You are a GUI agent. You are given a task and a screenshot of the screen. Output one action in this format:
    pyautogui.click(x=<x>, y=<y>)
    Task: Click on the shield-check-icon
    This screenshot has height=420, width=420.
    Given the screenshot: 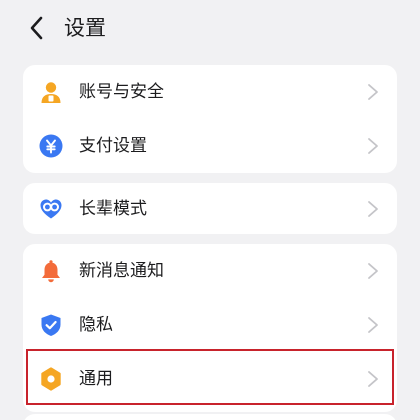 What is the action you would take?
    pyautogui.click(x=51, y=325)
    